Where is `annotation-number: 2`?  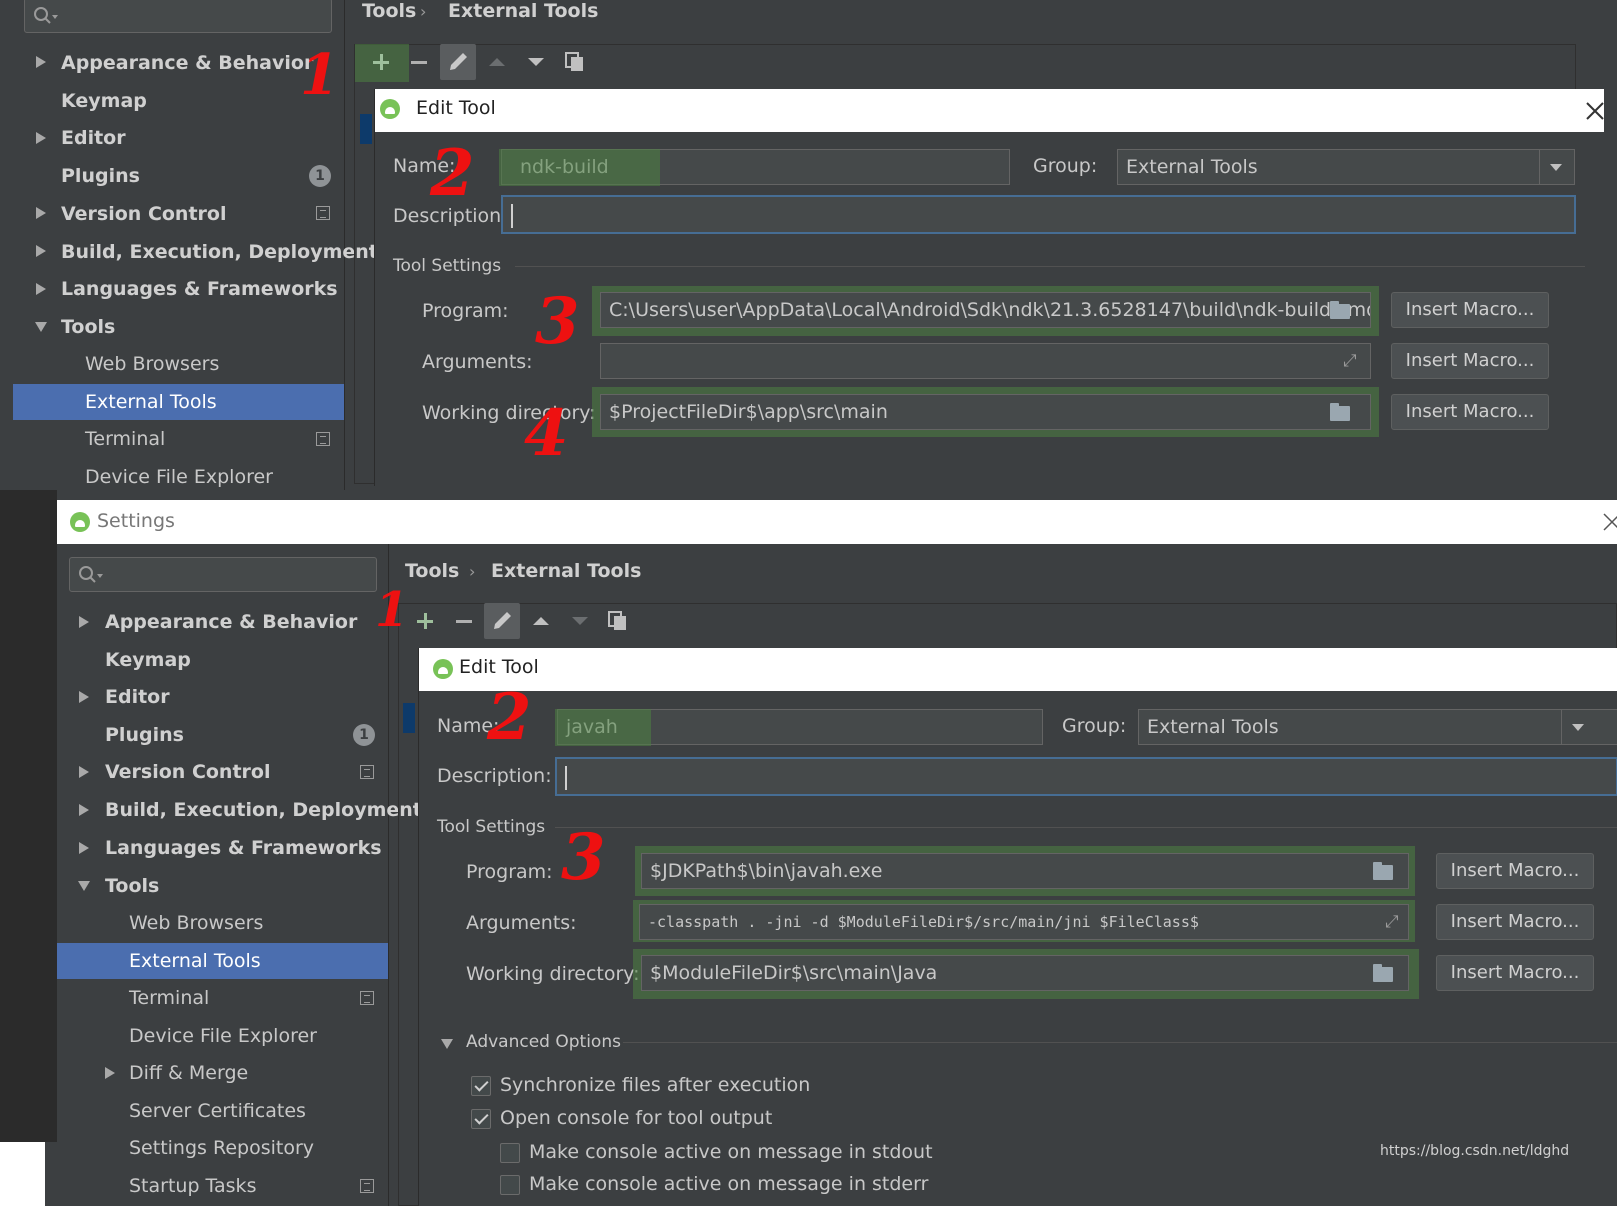
annotation-number: 2 is located at coordinates (509, 717).